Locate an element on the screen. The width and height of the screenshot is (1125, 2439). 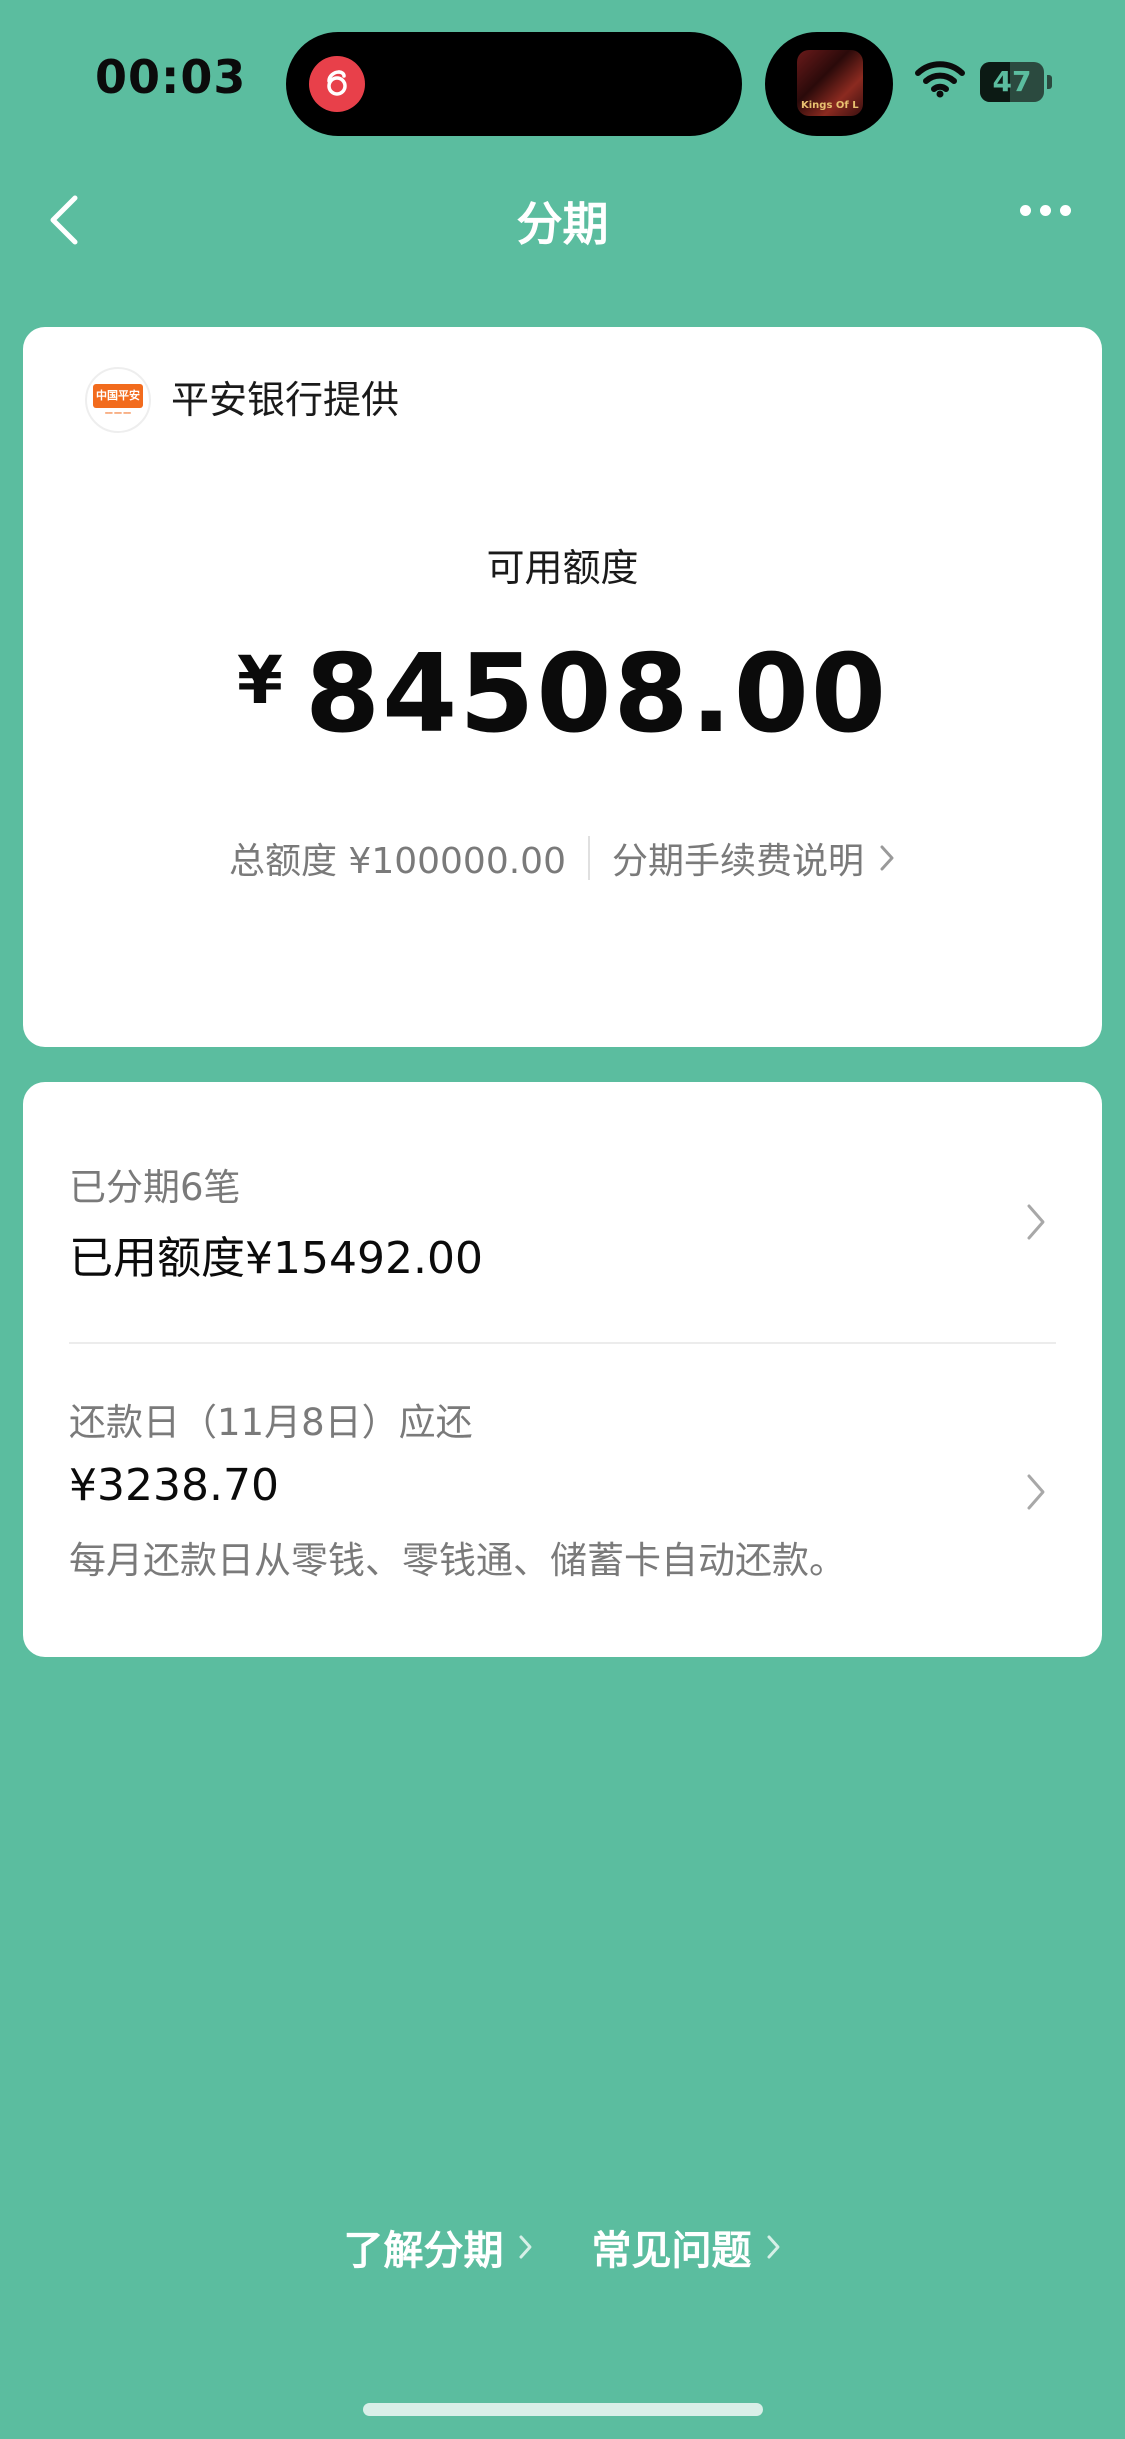
learn-installment-label: 了解分期 is located at coordinates (424, 2247).